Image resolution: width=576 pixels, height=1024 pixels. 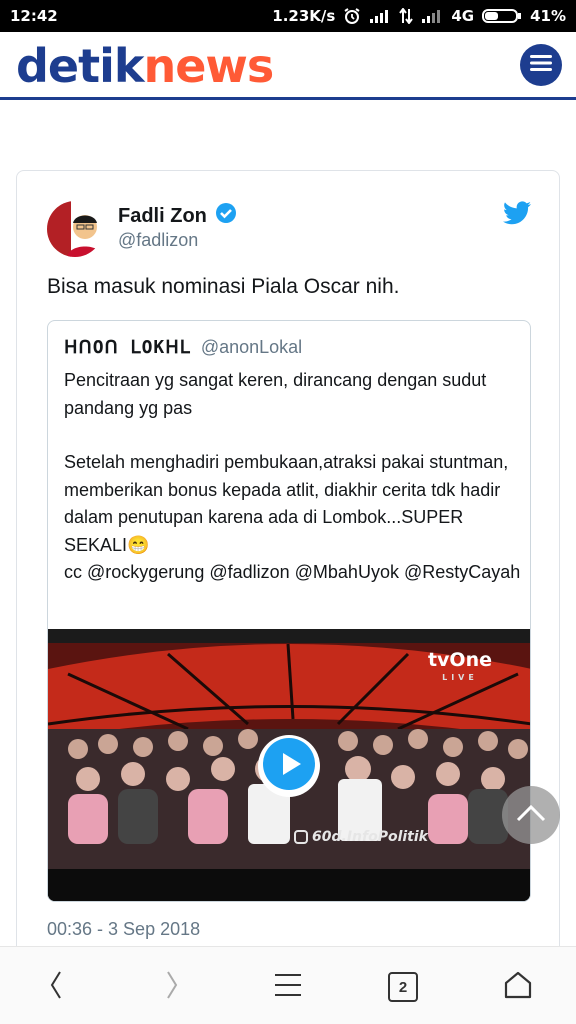 I want to click on author-name: Fadli Zon, so click(x=162, y=215).